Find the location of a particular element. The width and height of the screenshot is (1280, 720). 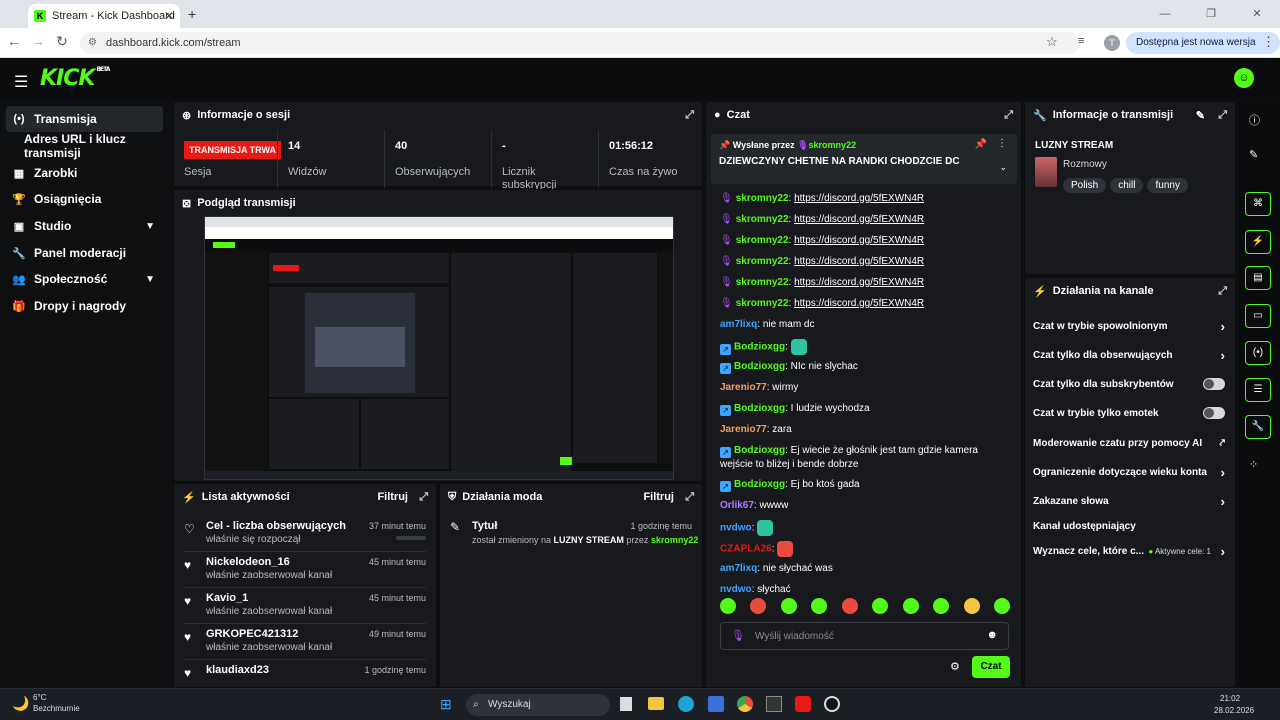

tag-pill: Polish is located at coordinates (1085, 185).